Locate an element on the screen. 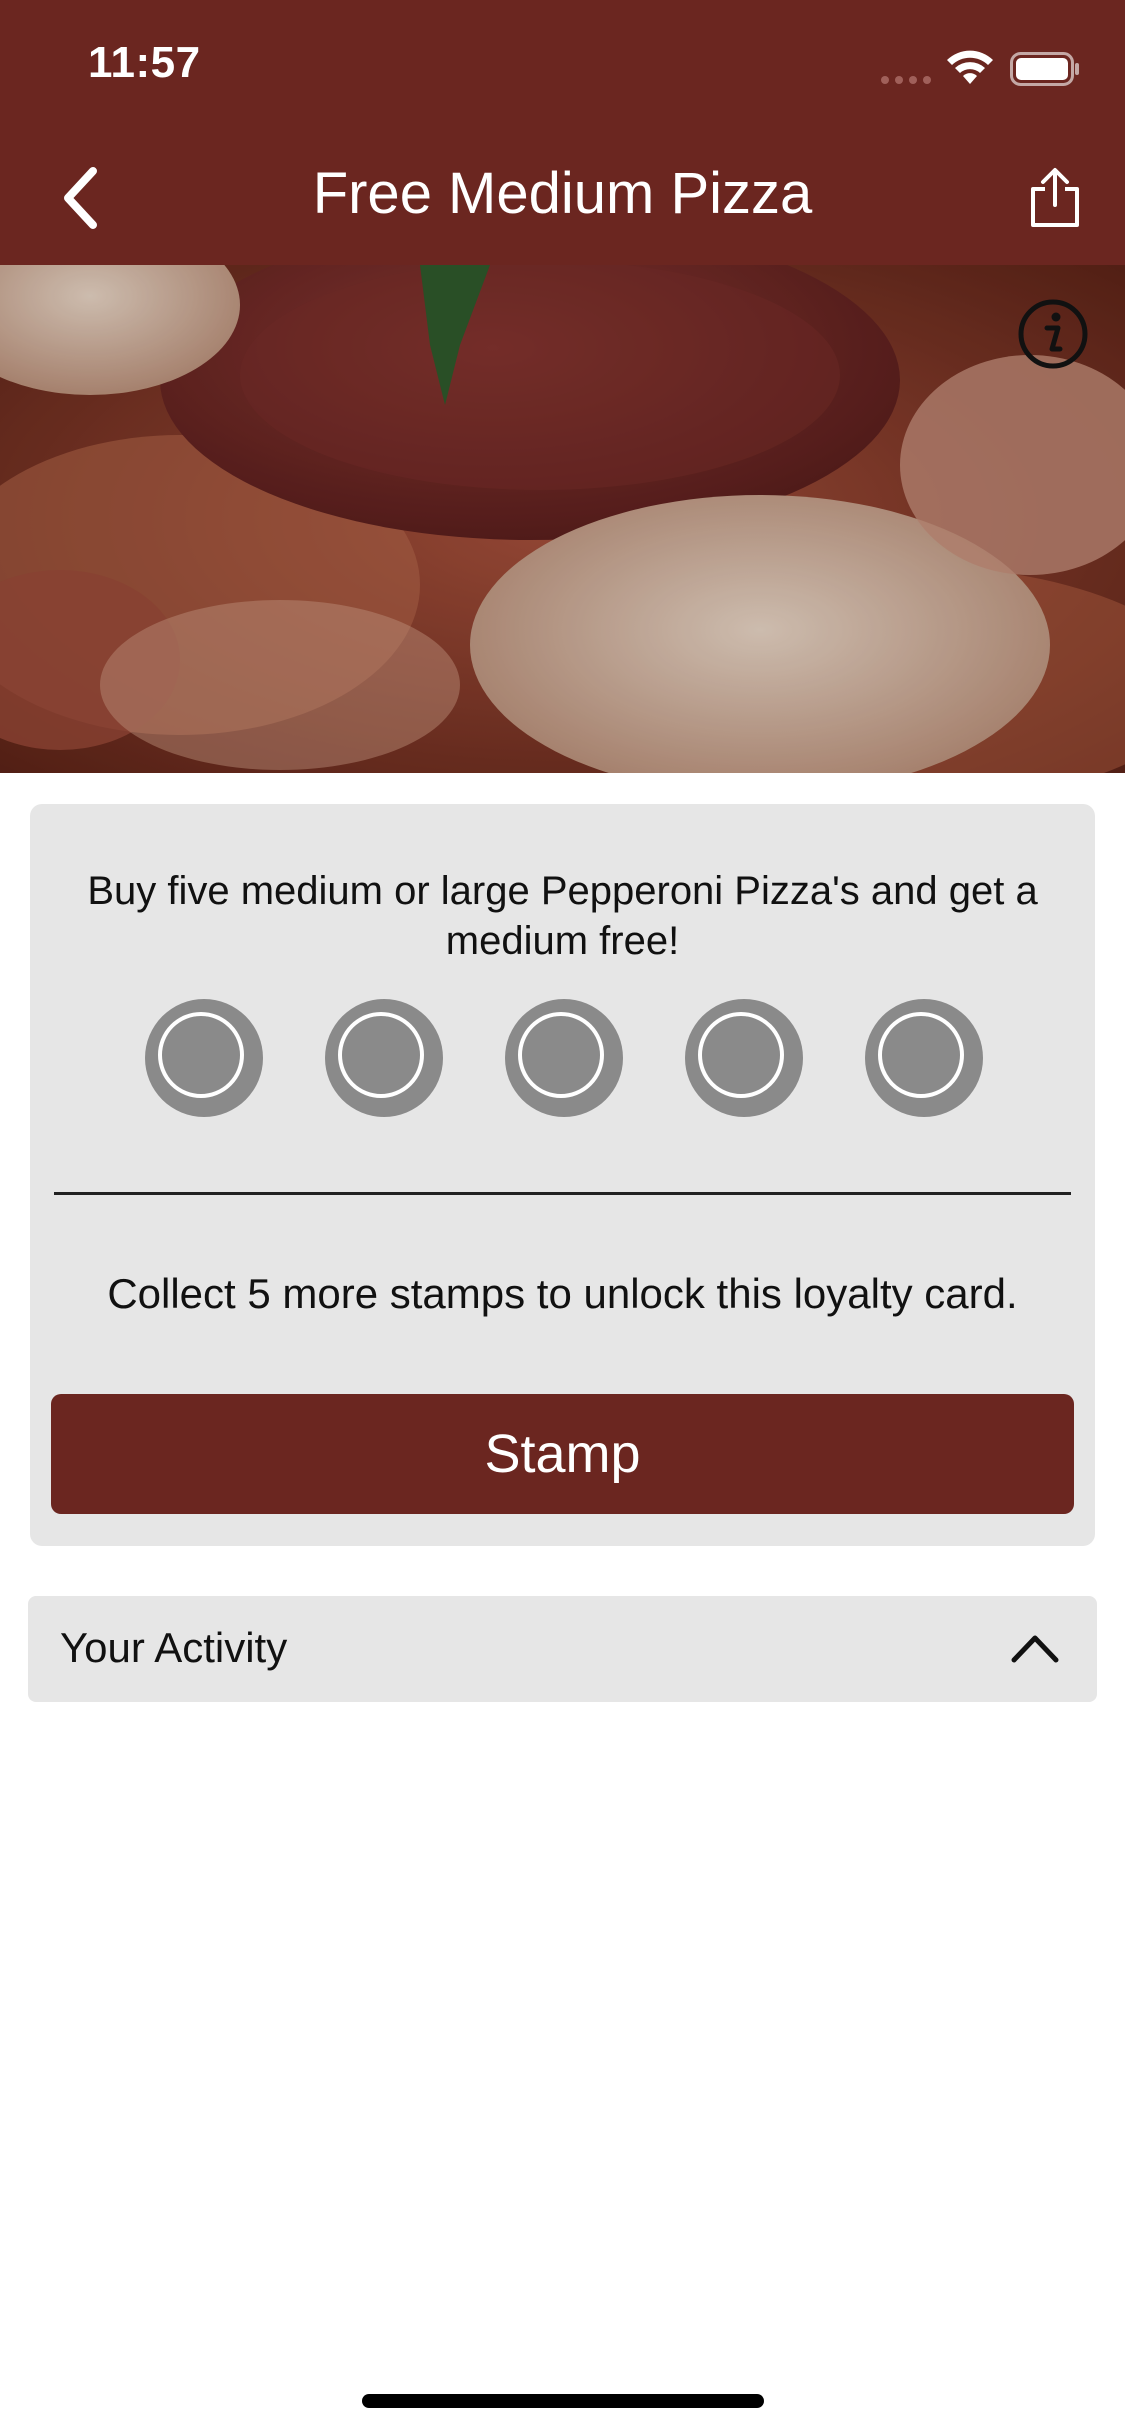 The width and height of the screenshot is (1125, 2436). stamp-row is located at coordinates (562, 1058).